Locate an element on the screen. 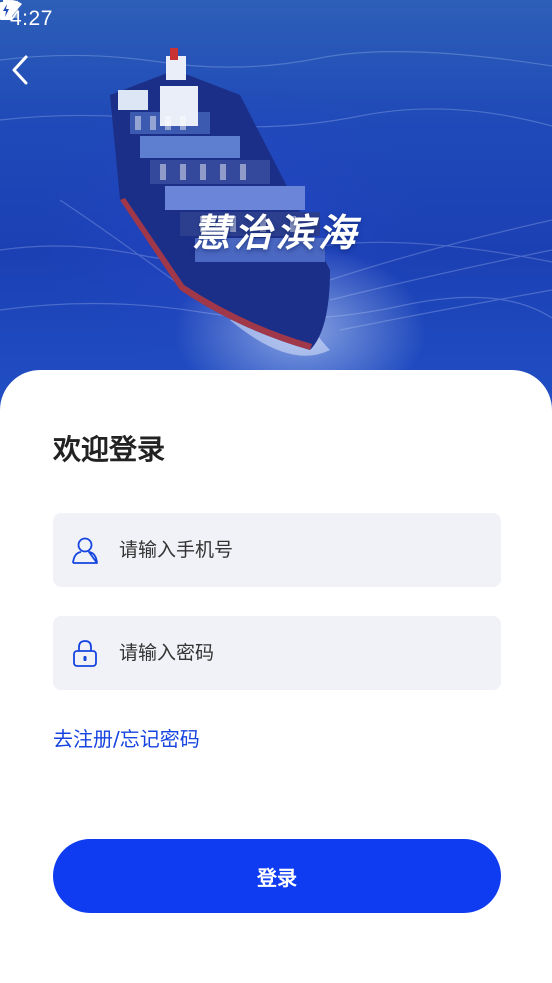 This screenshot has width=552, height=983. status-bar: 4:27 is located at coordinates (276, 19).